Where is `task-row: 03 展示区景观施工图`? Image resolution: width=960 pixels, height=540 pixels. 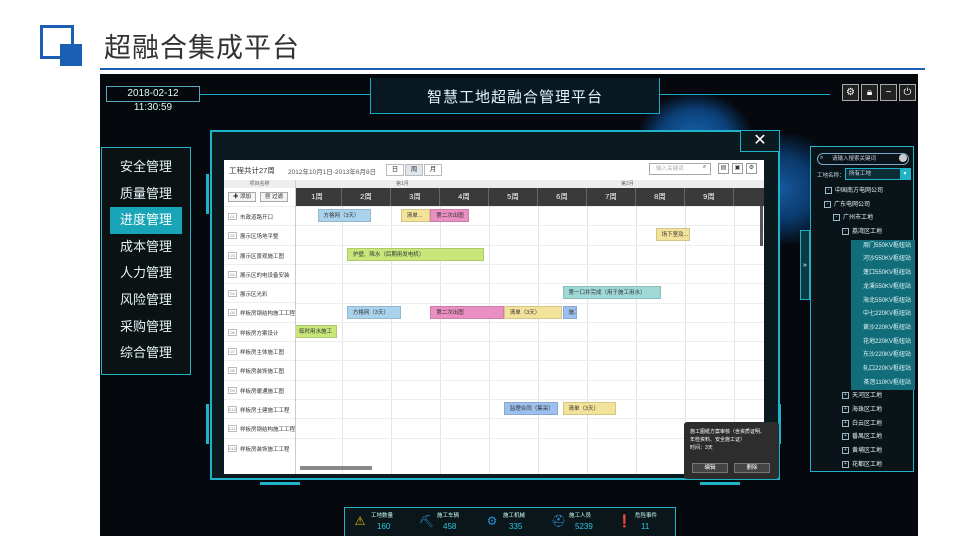 task-row: 03 展示区景观施工图 is located at coordinates (259, 254).